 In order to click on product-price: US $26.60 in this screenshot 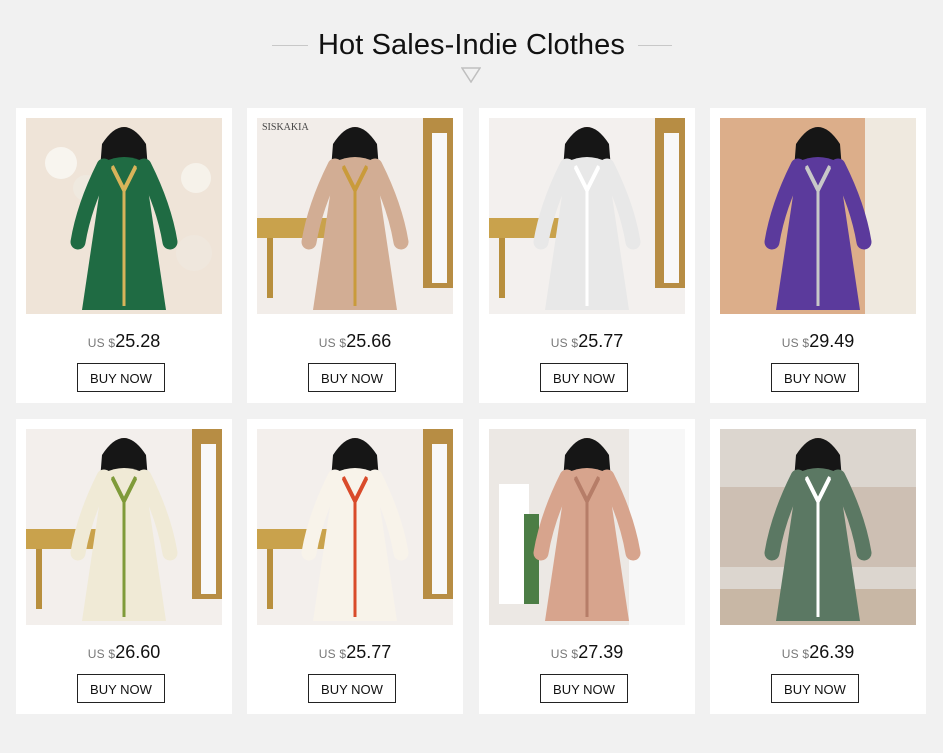, I will do `click(124, 653)`.